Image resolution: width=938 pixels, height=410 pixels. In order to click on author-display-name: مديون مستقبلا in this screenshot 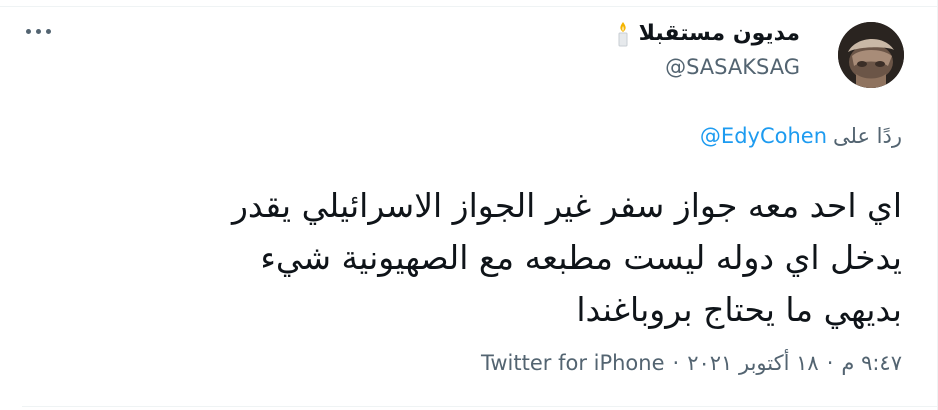, I will do `click(719, 34)`.